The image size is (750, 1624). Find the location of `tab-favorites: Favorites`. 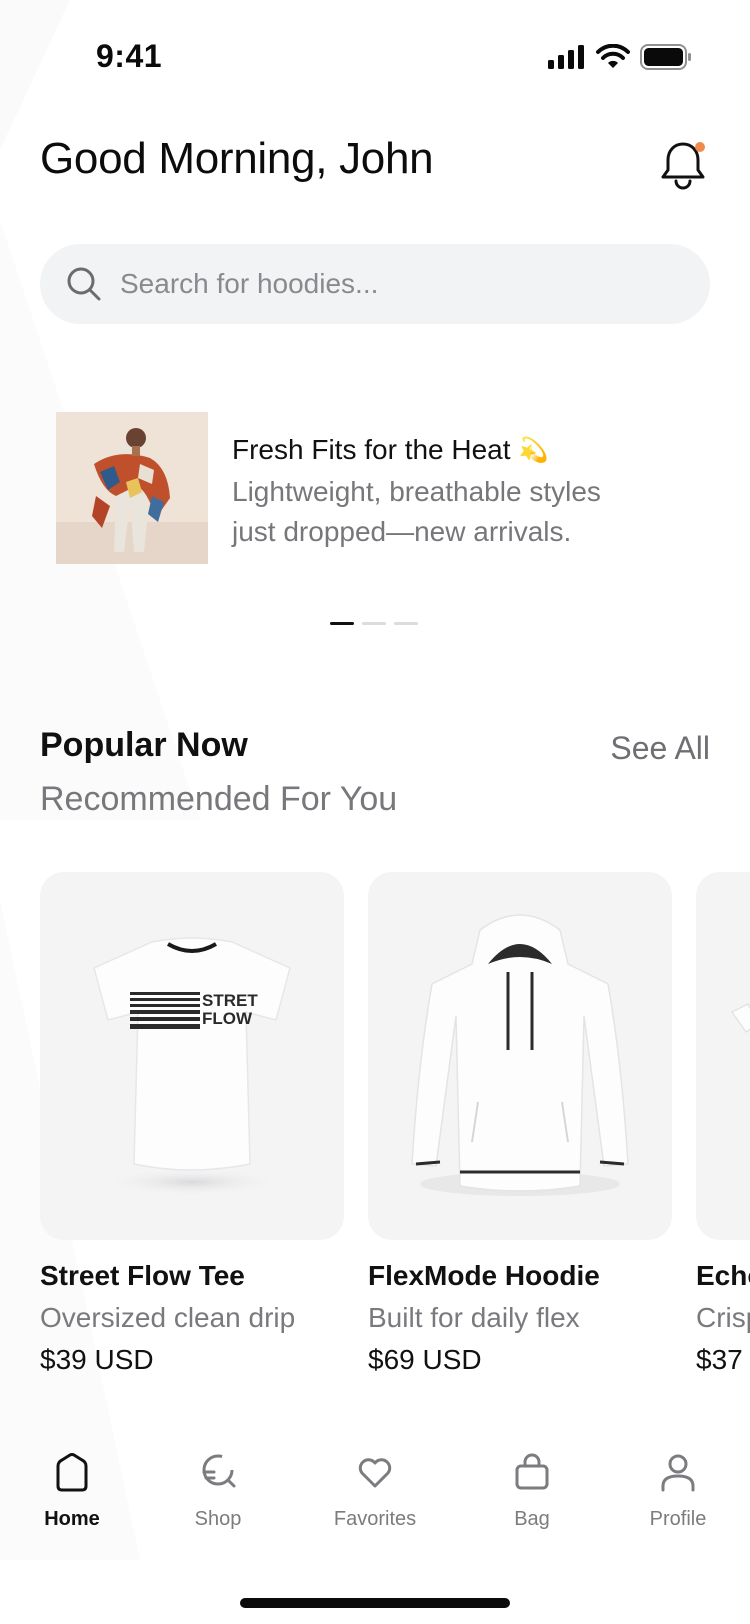

tab-favorites: Favorites is located at coordinates (375, 1491).